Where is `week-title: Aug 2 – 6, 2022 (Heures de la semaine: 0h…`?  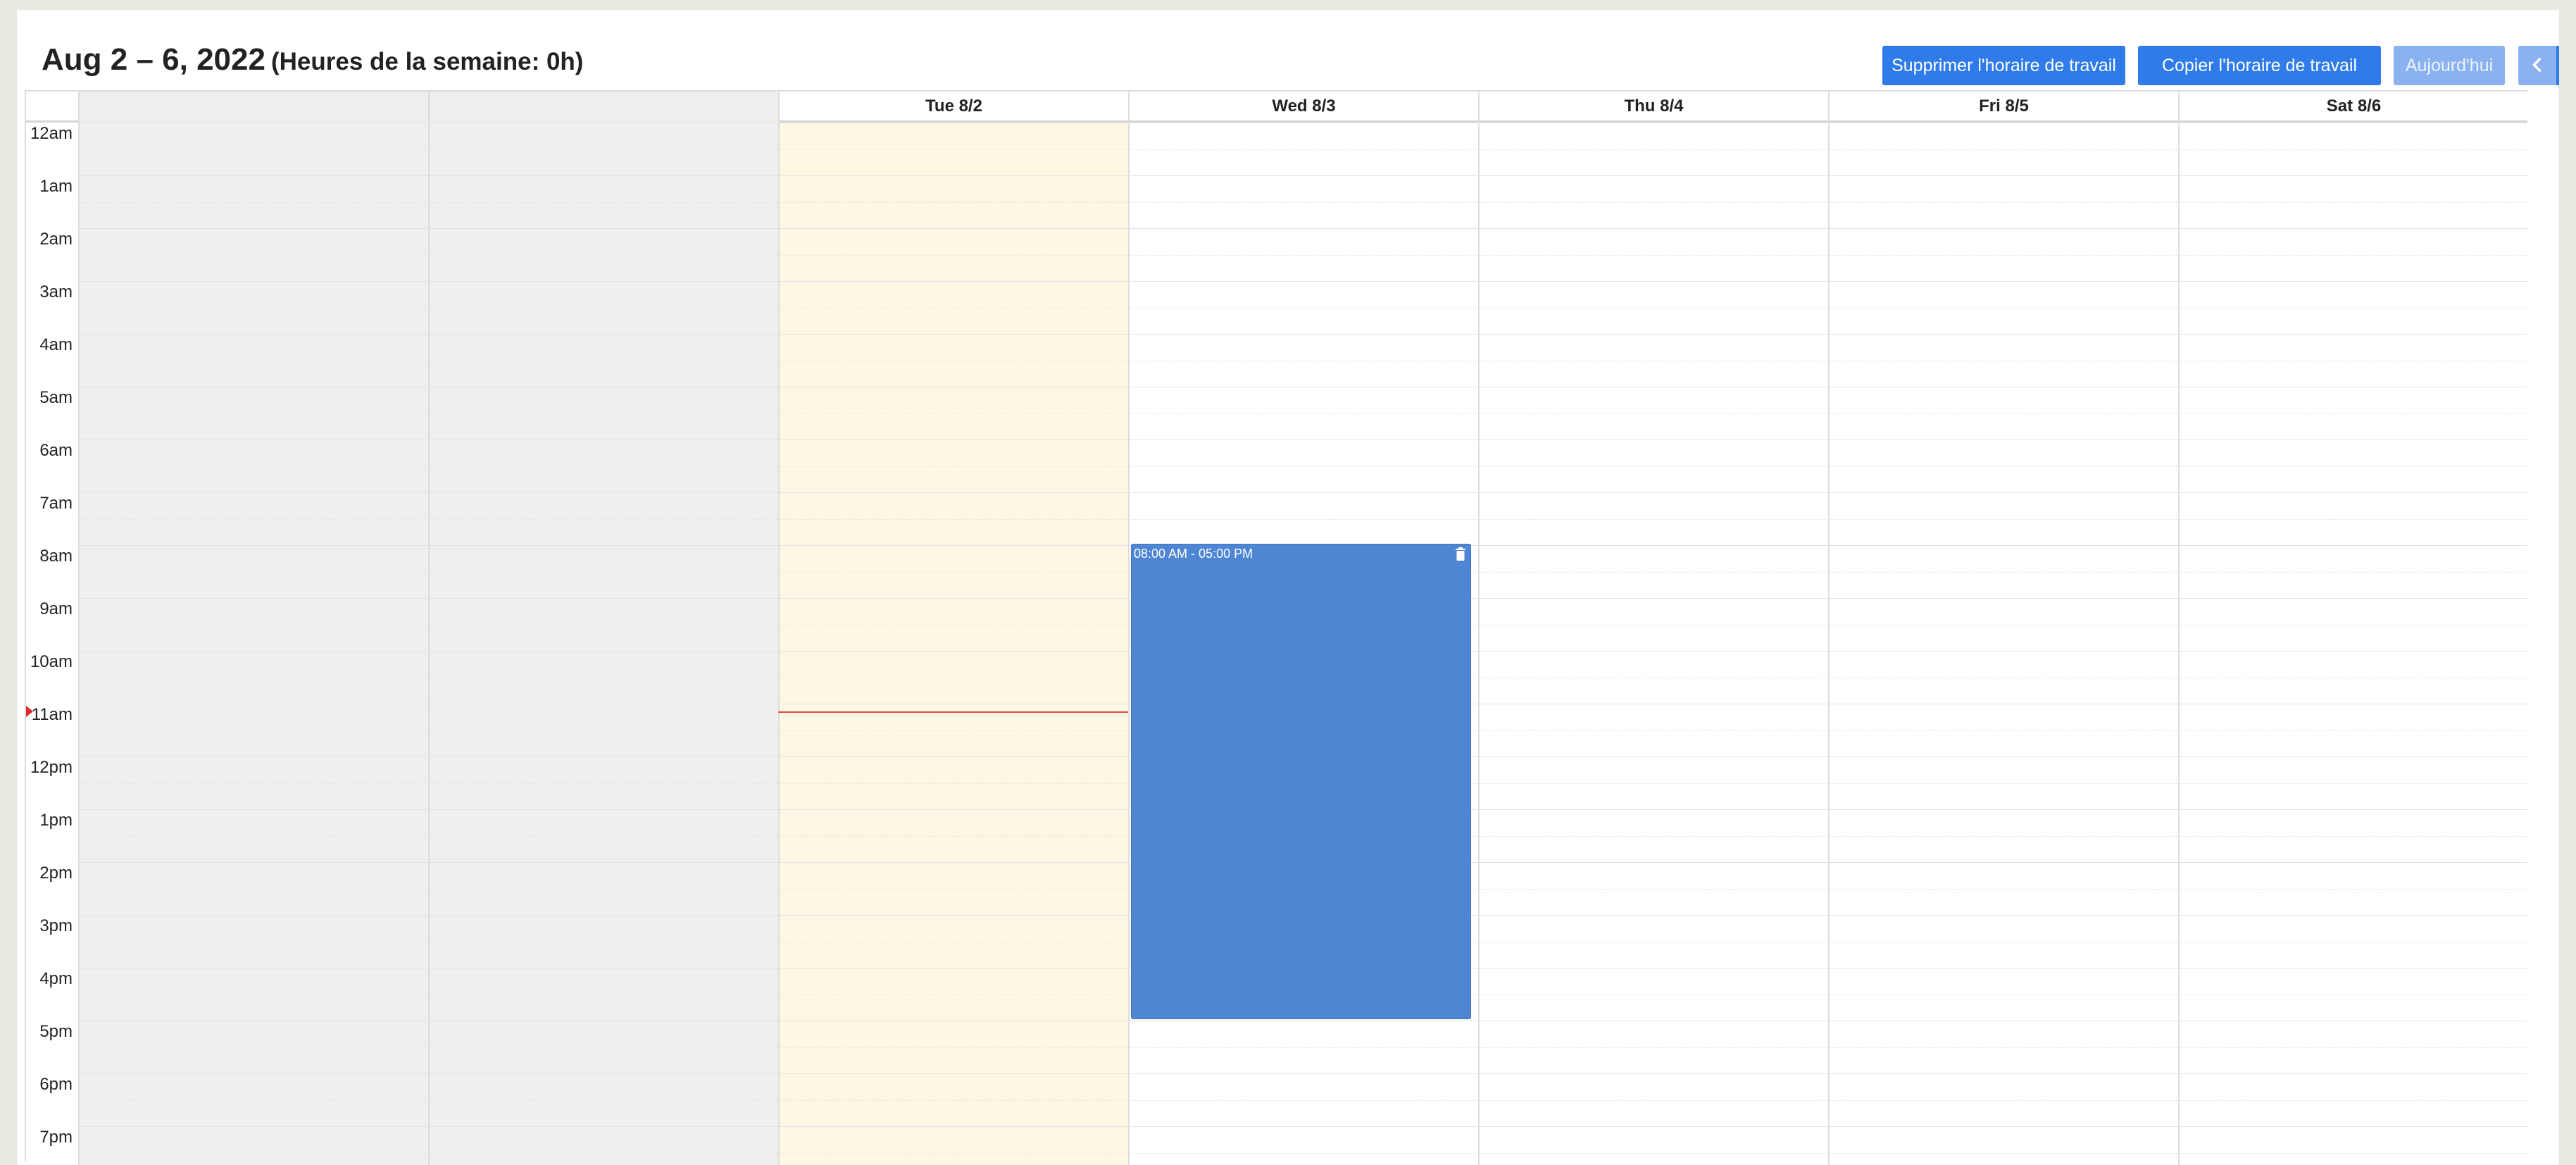
week-title: Aug 2 – 6, 2022 (Heures de la semaine: 0h… is located at coordinates (312, 59).